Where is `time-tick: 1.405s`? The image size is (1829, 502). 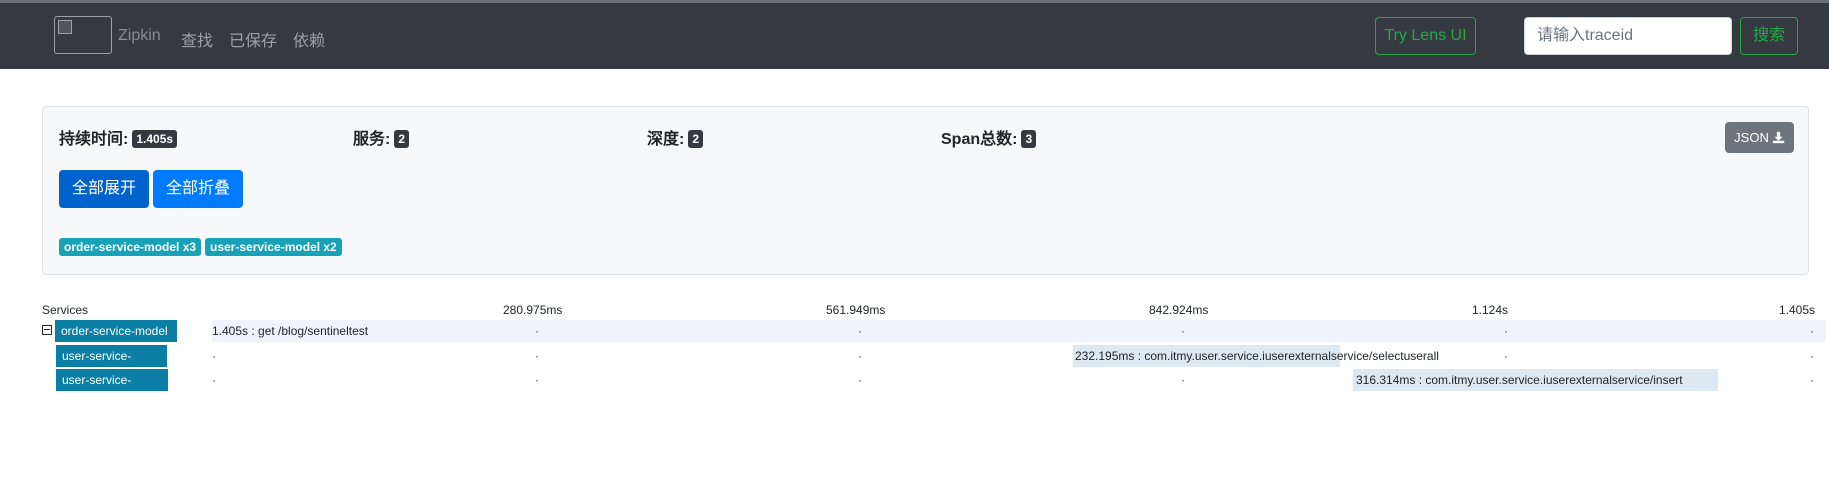
time-tick: 1.405s is located at coordinates (1797, 310).